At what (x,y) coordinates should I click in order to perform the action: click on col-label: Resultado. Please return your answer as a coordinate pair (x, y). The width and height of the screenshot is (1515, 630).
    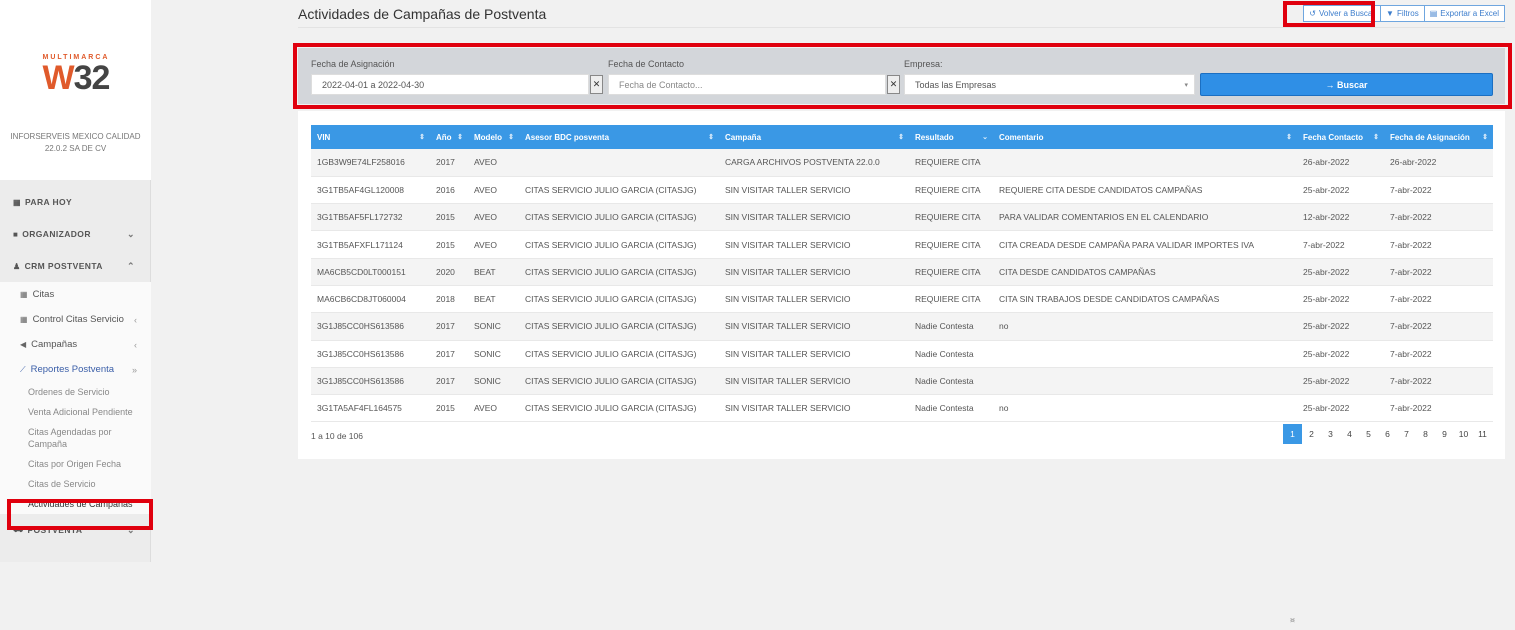
    Looking at the image, I should click on (934, 137).